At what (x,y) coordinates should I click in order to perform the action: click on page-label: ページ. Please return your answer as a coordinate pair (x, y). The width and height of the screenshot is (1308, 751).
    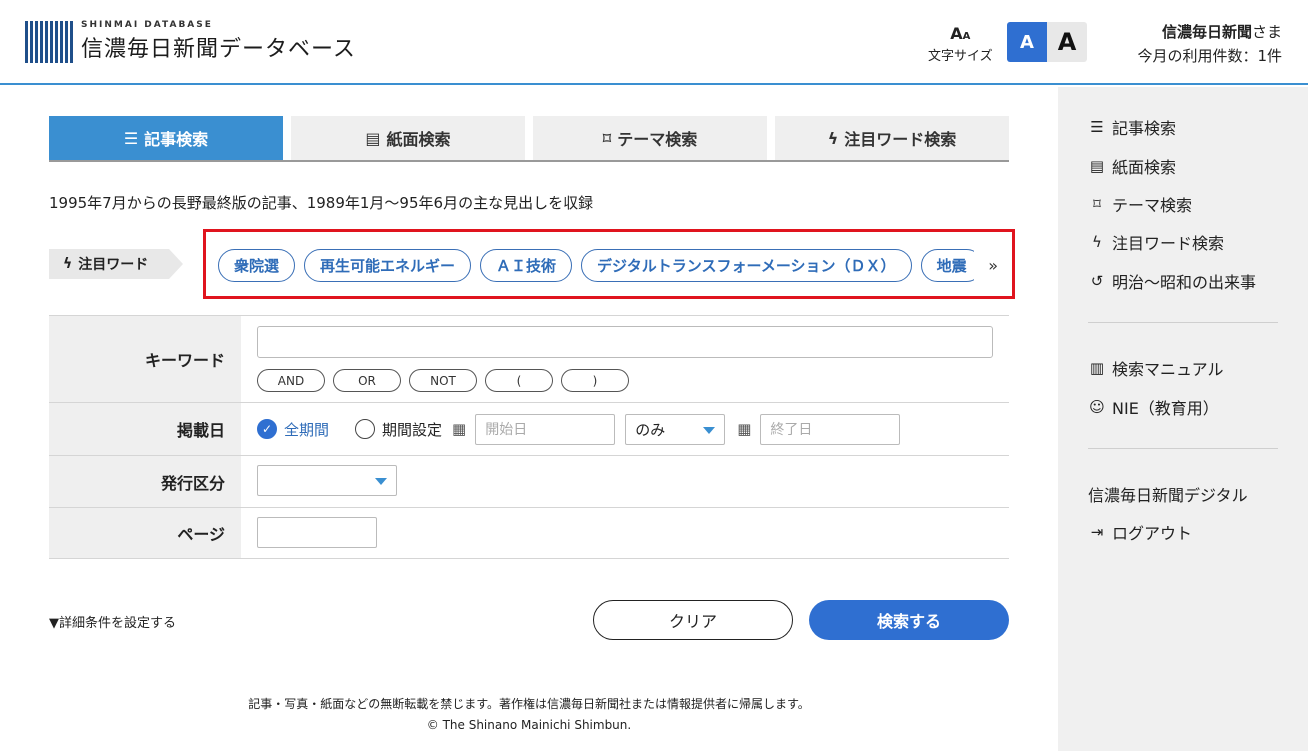
    Looking at the image, I should click on (145, 533).